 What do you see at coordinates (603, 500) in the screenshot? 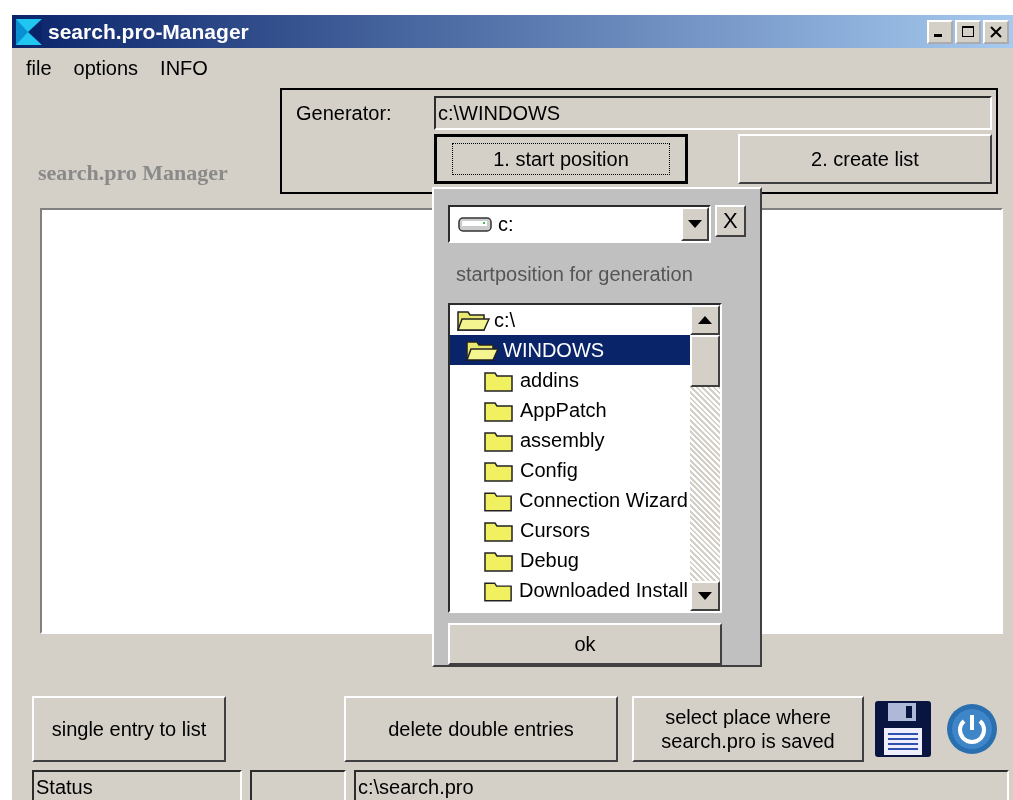
I see `folder-name: Connection Wizard` at bounding box center [603, 500].